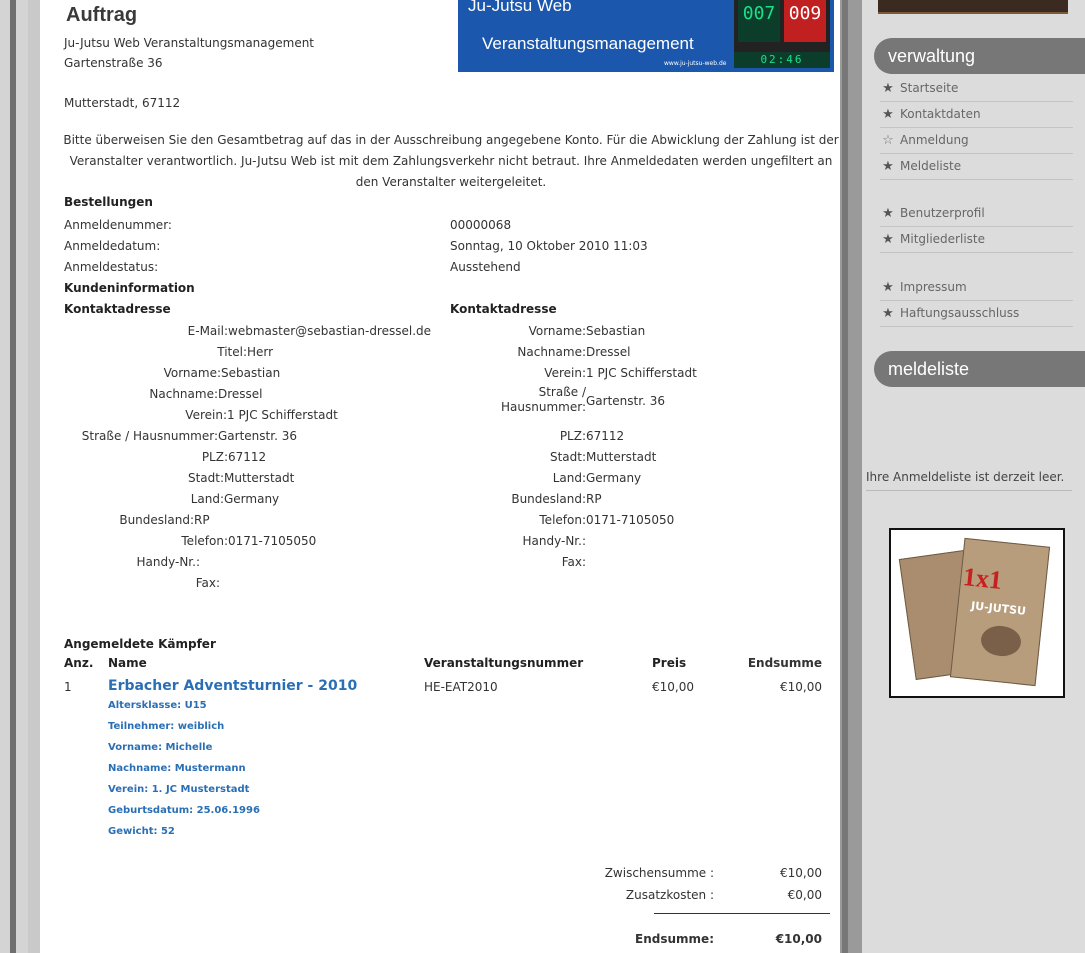 Image resolution: width=1085 pixels, height=953 pixels. Describe the element at coordinates (122, 103) in the screenshot. I see `company-city: Mutterstadt, 67112` at that location.